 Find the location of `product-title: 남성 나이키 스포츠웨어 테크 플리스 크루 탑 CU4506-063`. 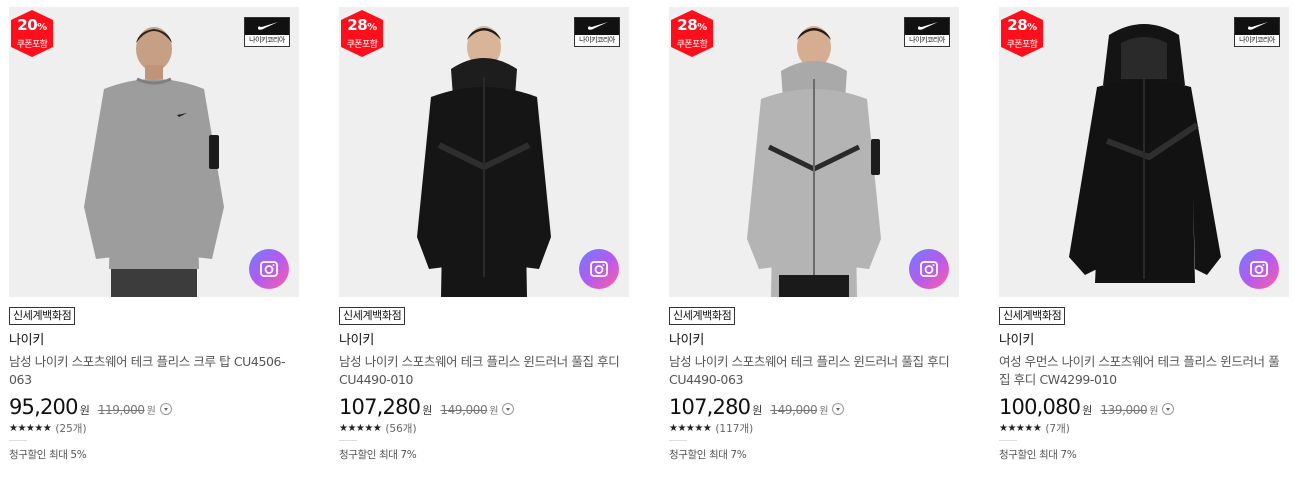

product-title: 남성 나이키 스포츠웨어 테크 플리스 크루 탑 CU4506-063 is located at coordinates (154, 371).